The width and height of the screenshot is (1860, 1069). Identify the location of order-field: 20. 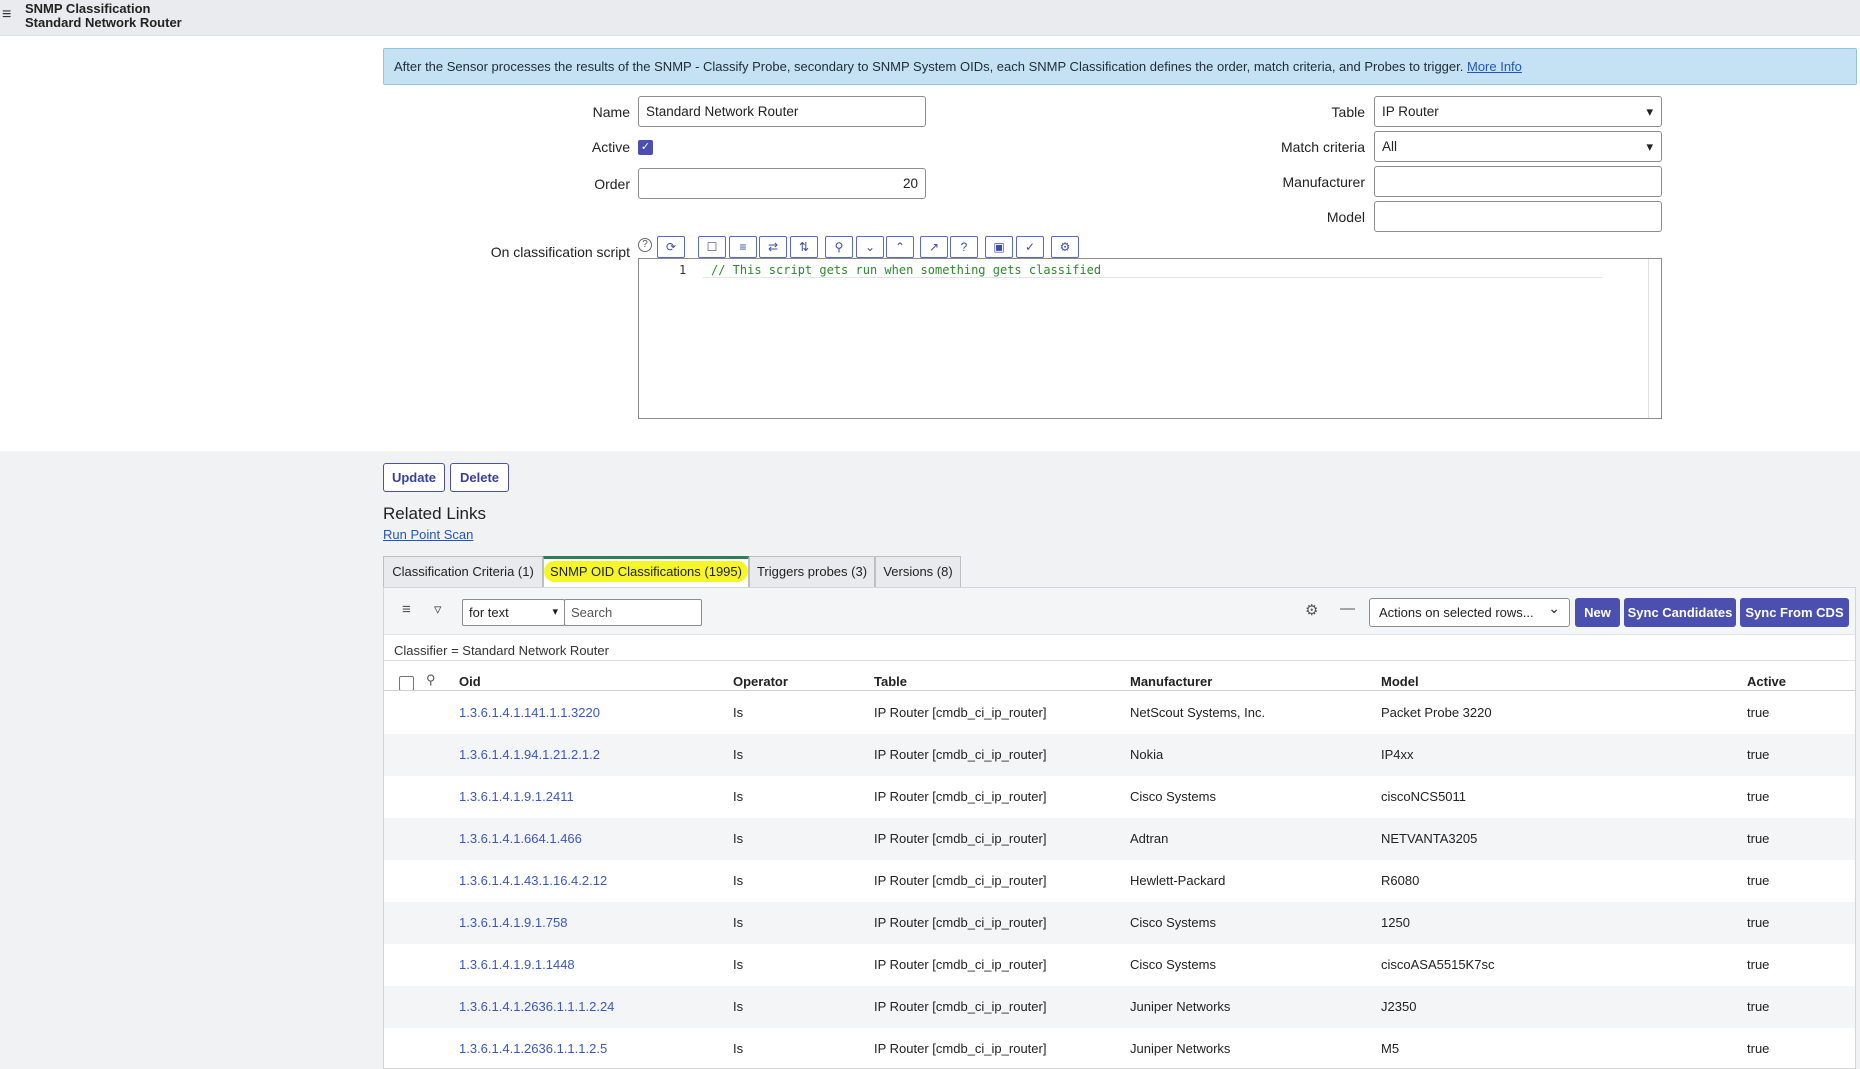
(782, 183).